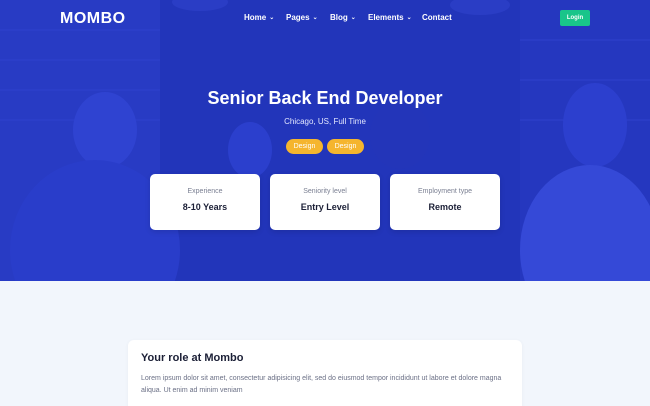 This screenshot has height=406, width=650. I want to click on login-button: Login, so click(575, 18).